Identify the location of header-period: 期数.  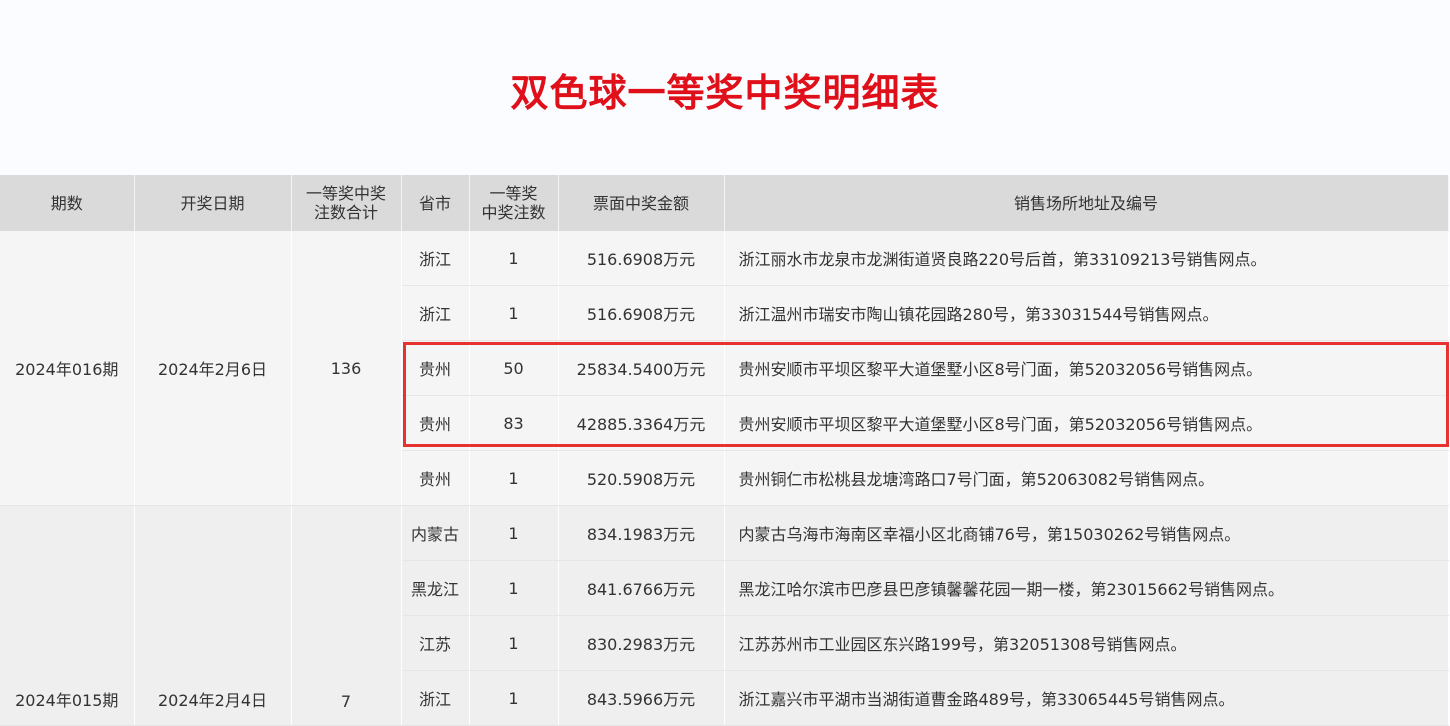
(67, 203).